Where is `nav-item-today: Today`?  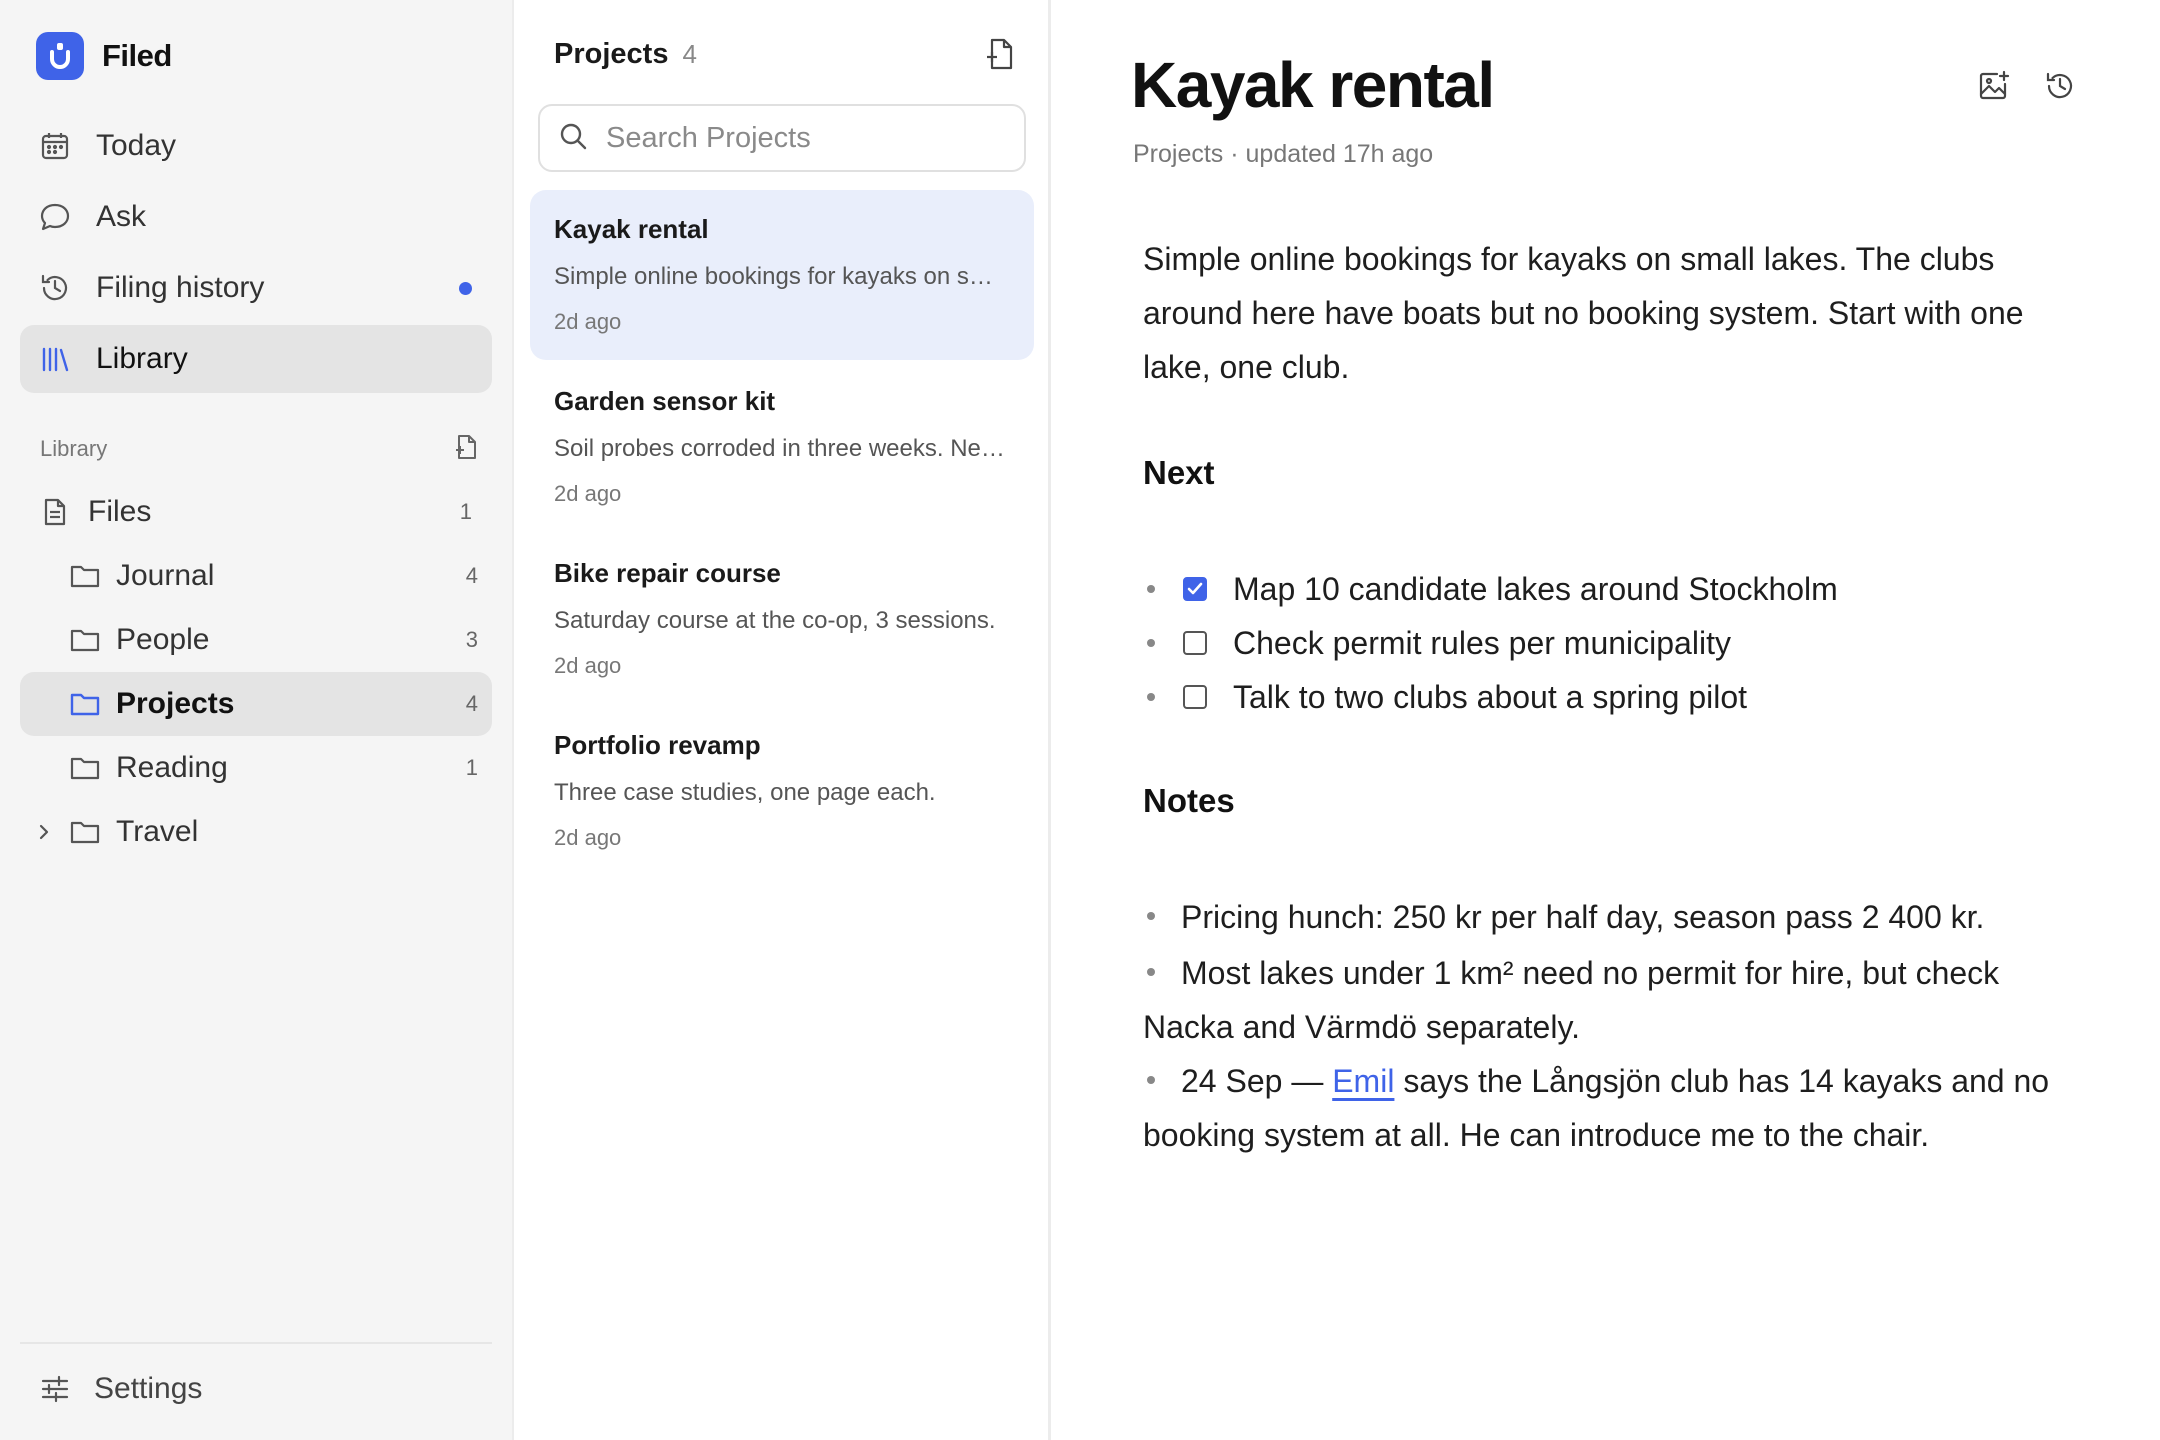 nav-item-today: Today is located at coordinates (256, 146).